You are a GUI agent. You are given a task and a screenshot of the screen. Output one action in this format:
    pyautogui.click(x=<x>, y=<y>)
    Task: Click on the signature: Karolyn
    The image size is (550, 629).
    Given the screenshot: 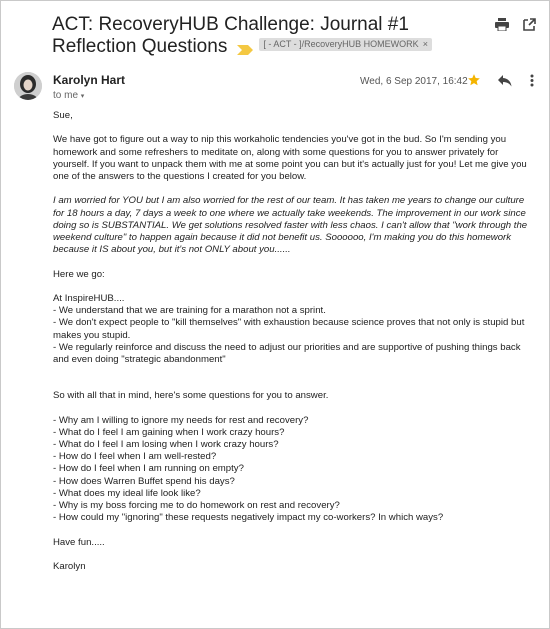 What is the action you would take?
    pyautogui.click(x=69, y=566)
    